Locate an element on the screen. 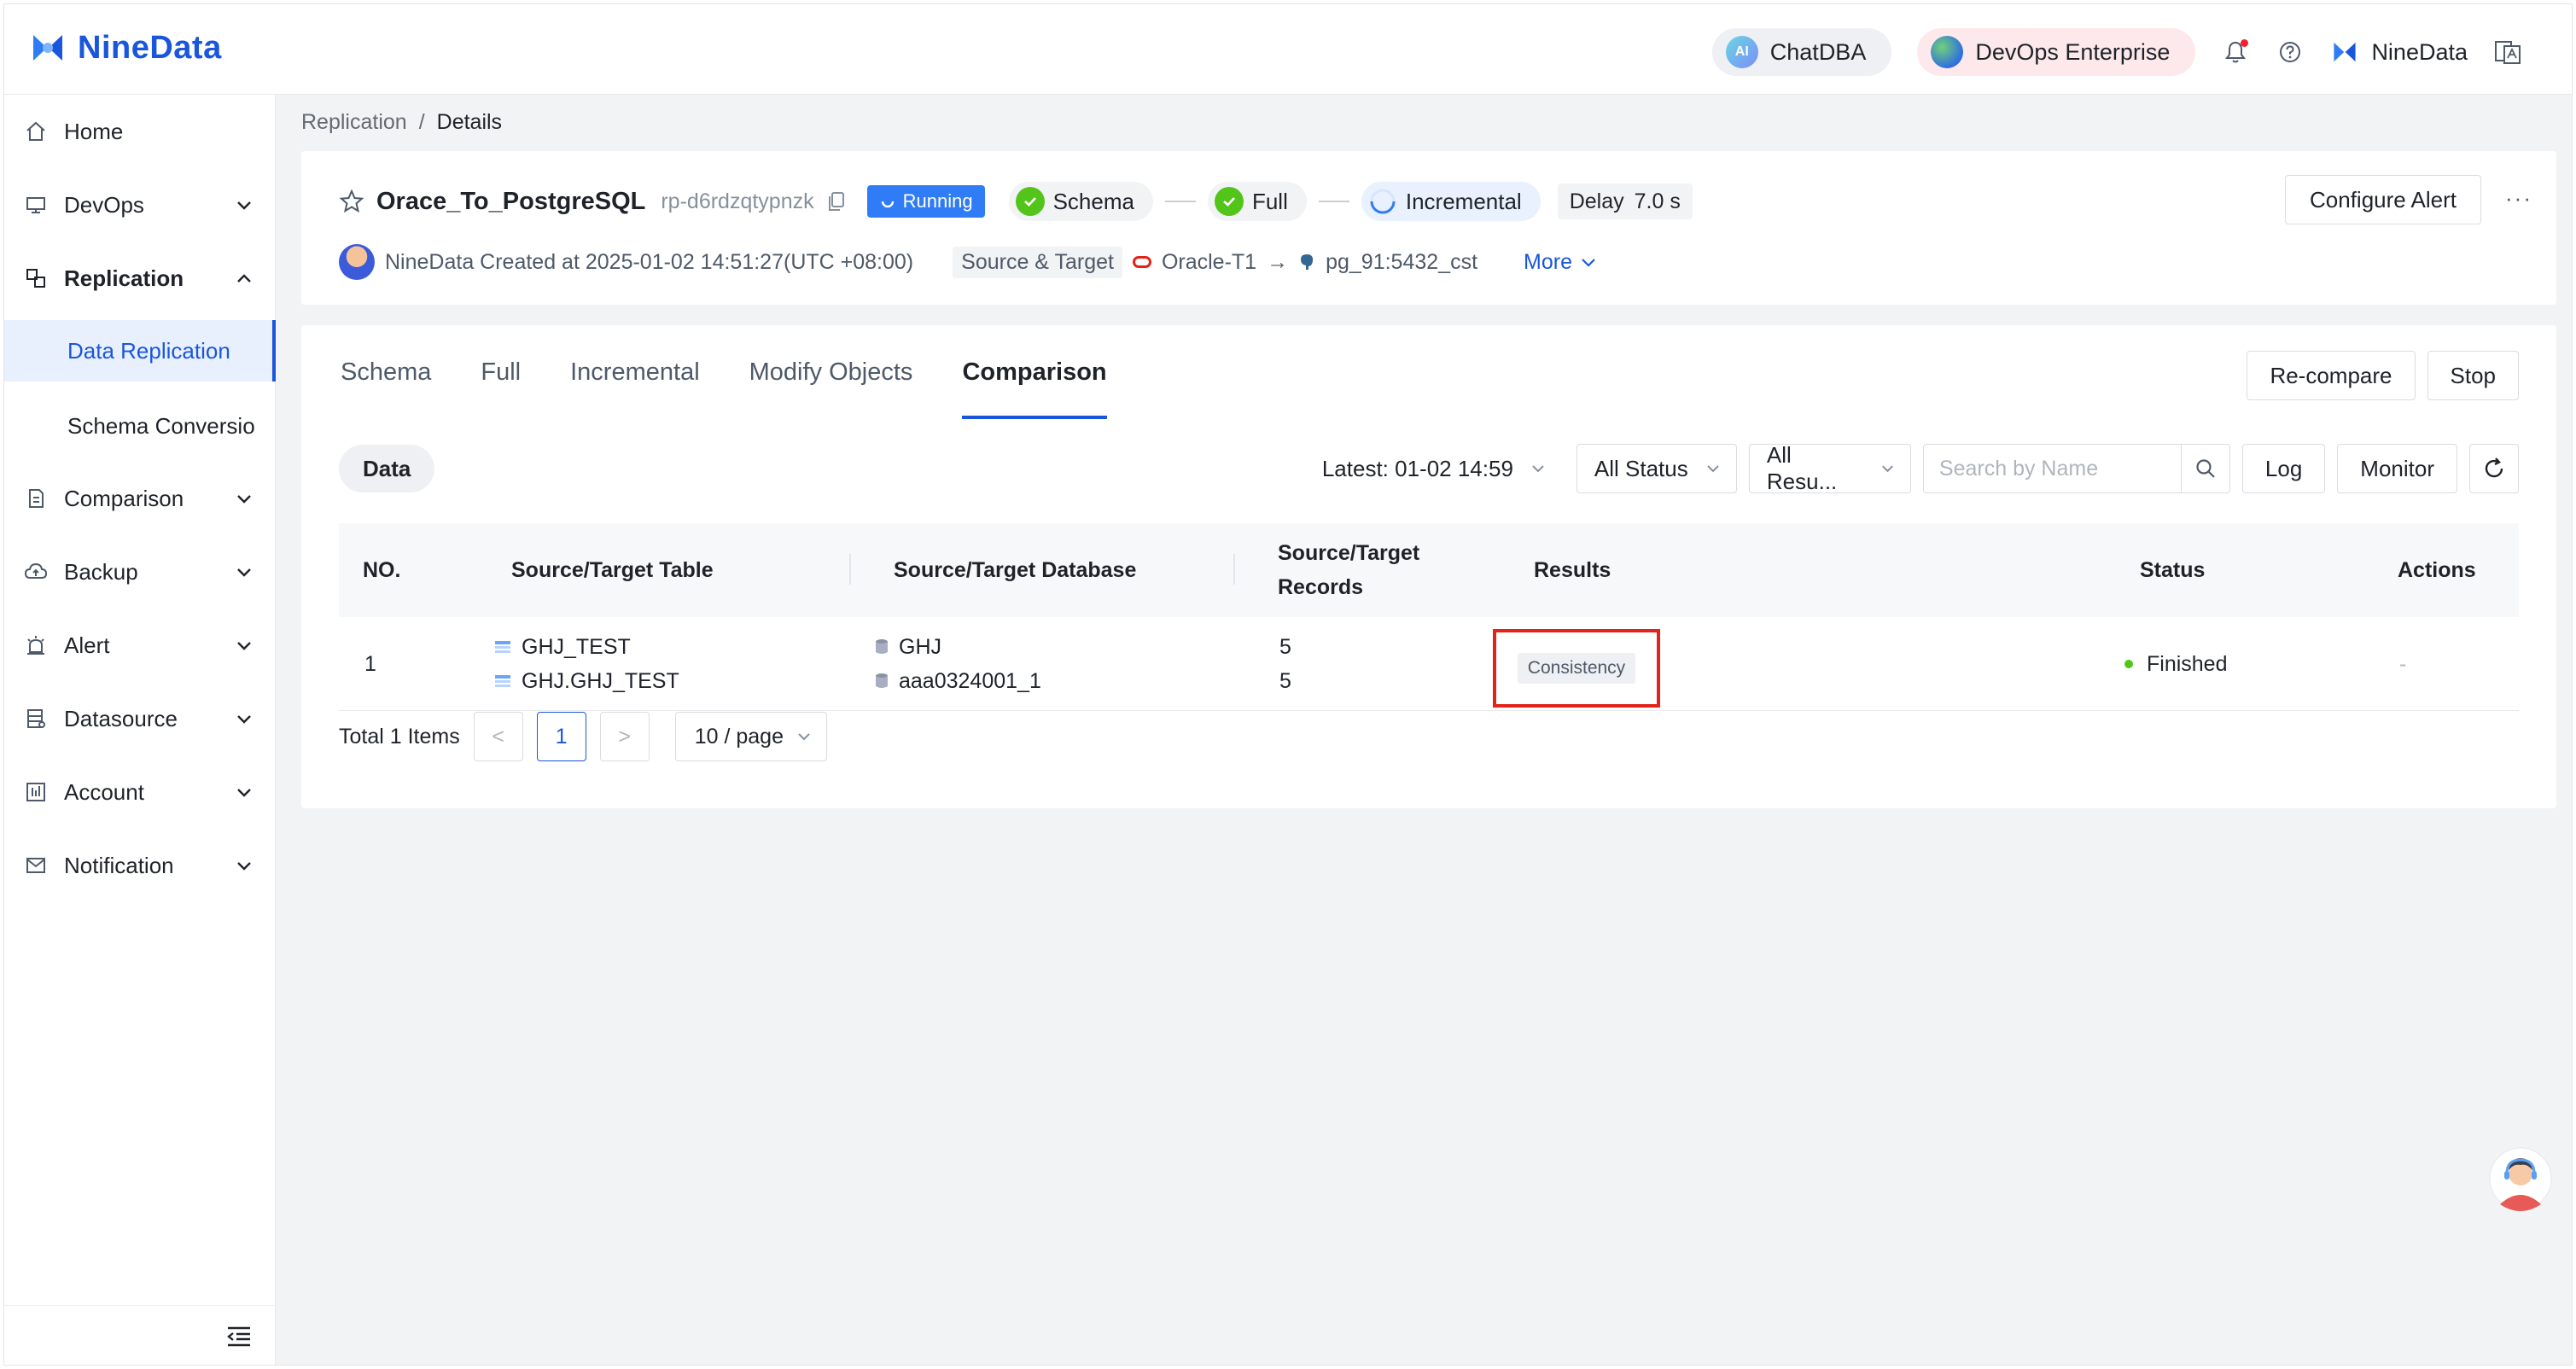  monitor-button: Monitor is located at coordinates (2397, 469).